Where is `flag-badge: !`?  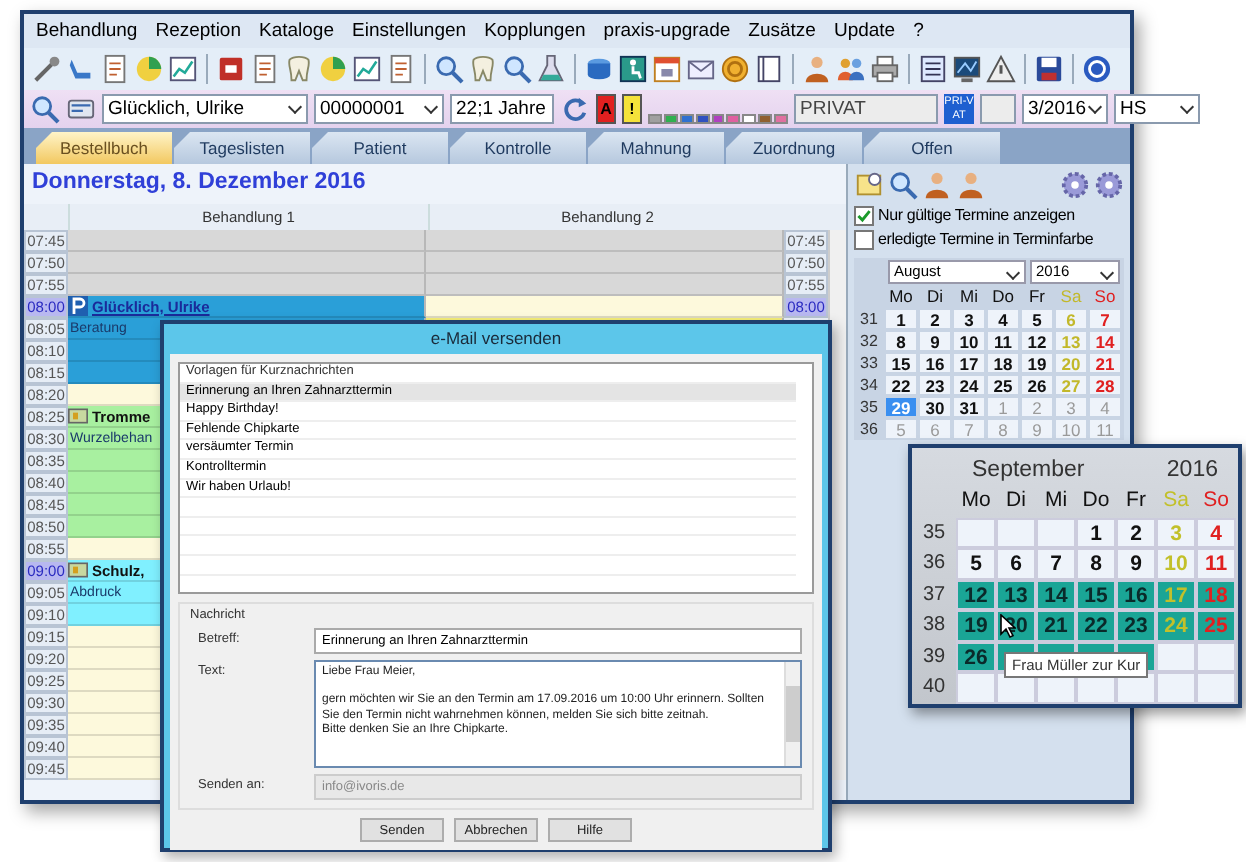
flag-badge: ! is located at coordinates (632, 109).